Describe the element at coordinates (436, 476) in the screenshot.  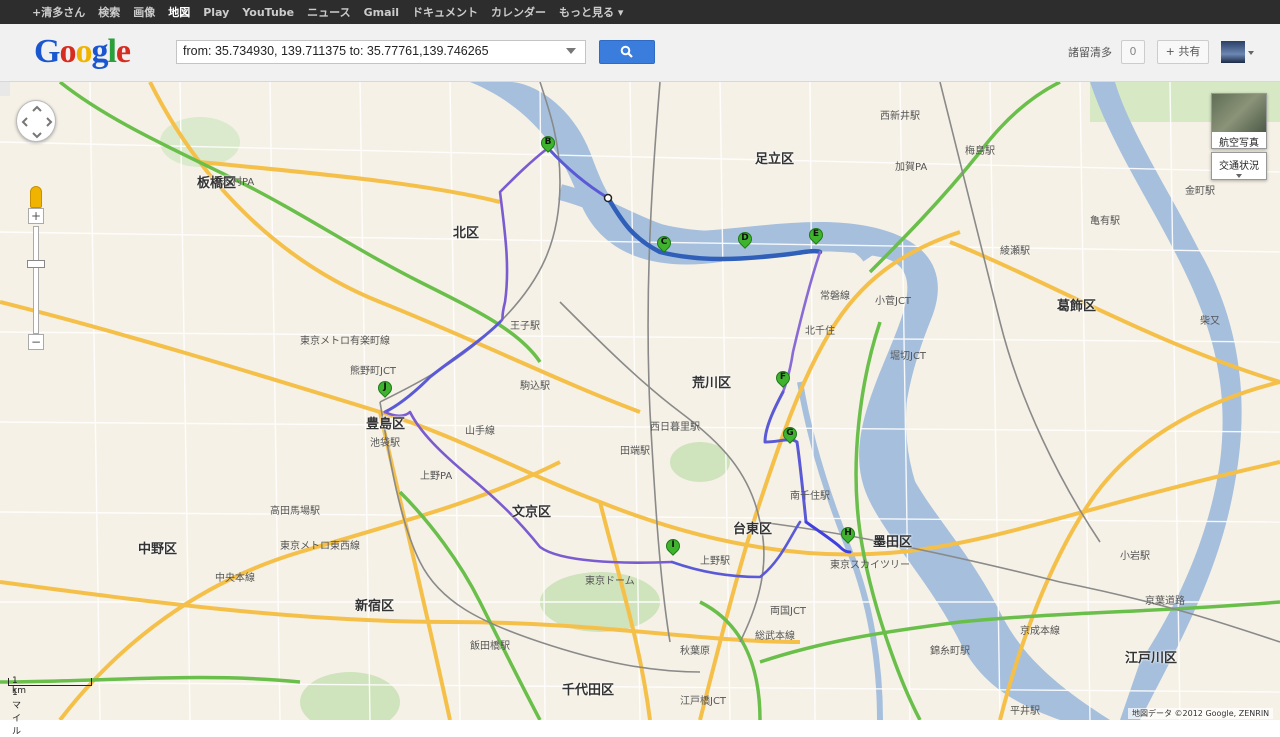
I see `place-label: 上野PA` at that location.